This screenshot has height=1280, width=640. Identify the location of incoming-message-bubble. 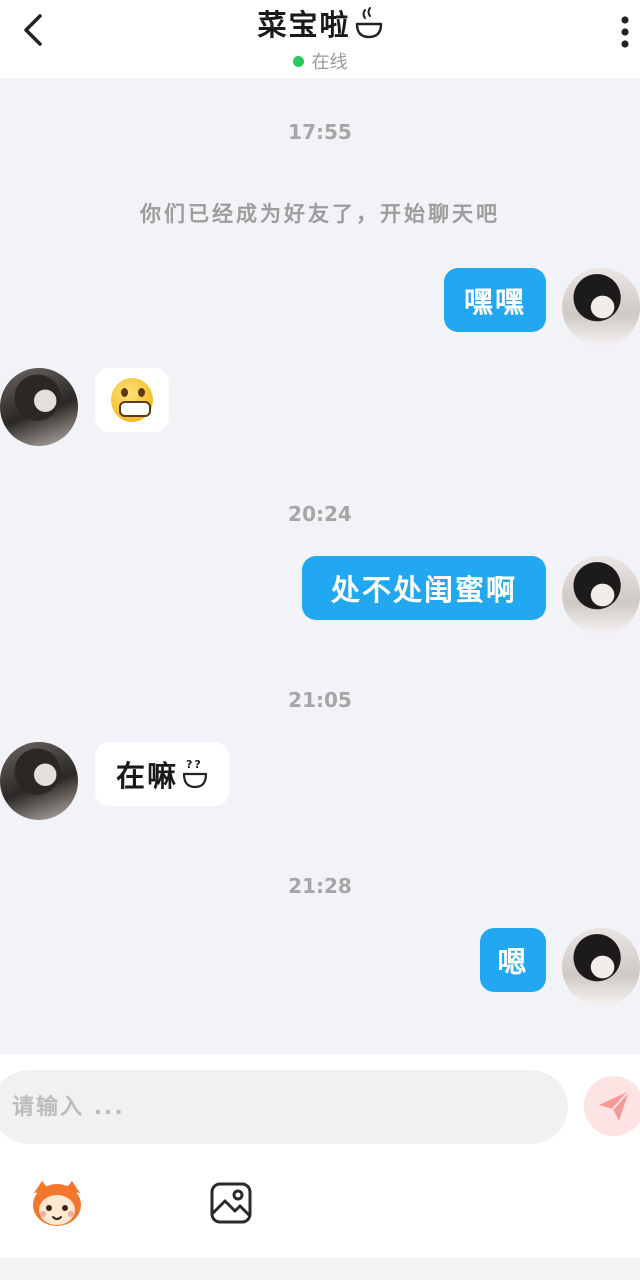
(132, 400).